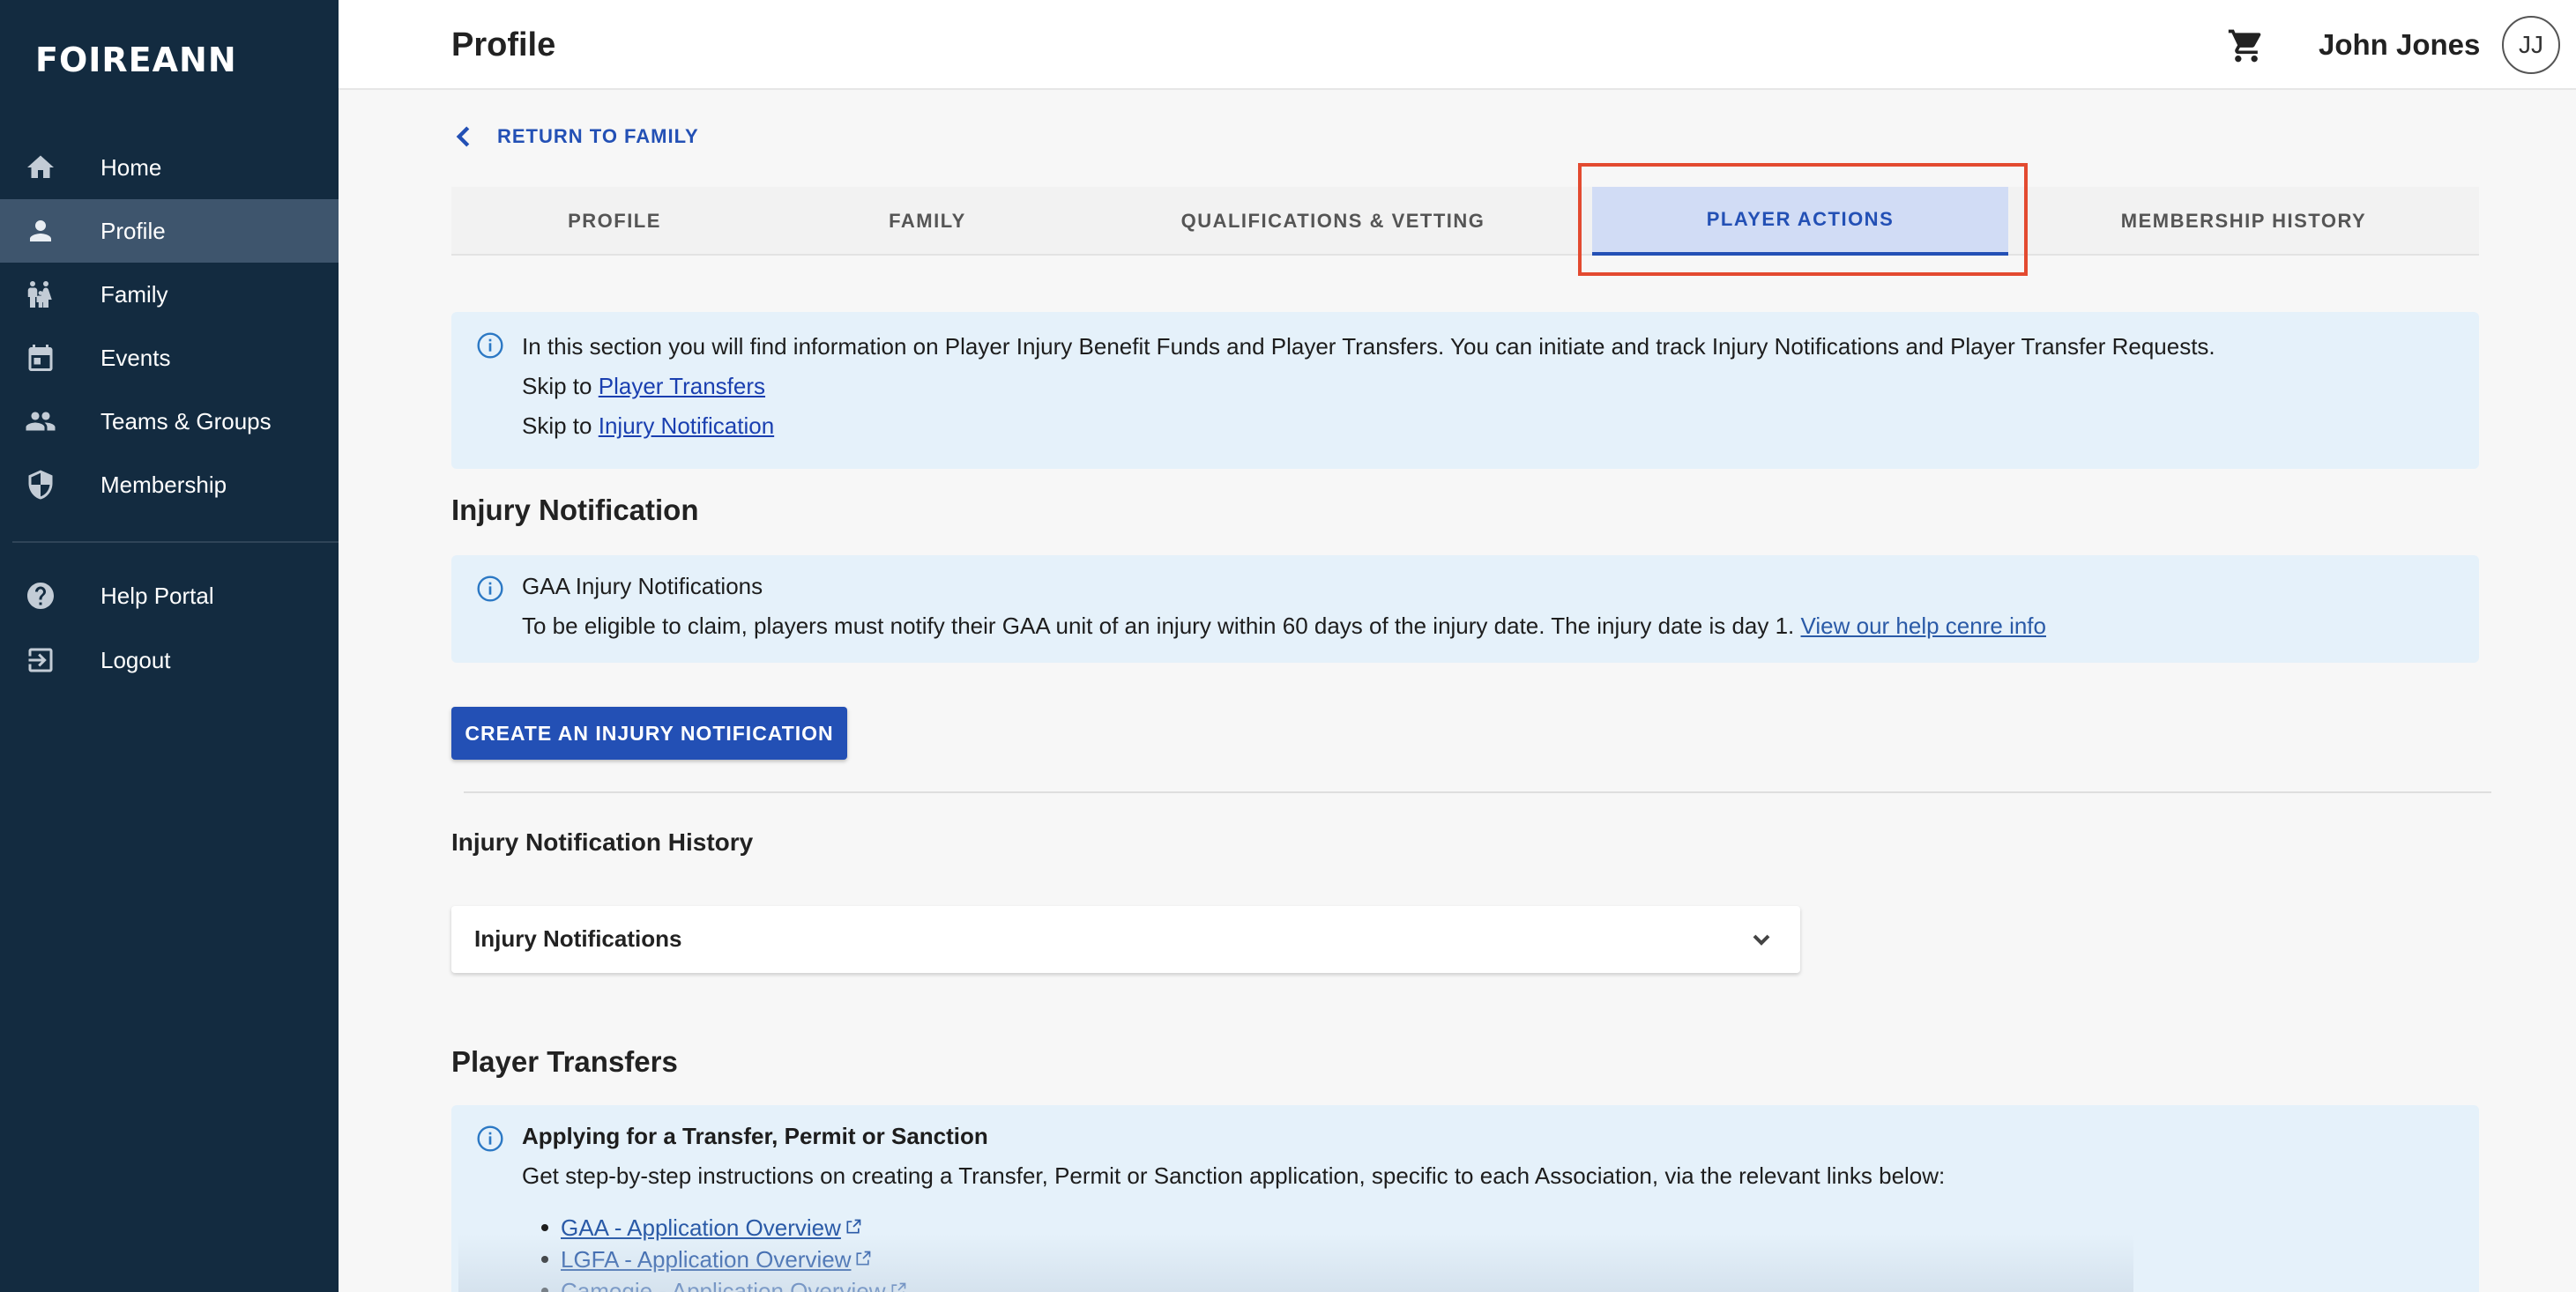 This screenshot has width=2576, height=1292. What do you see at coordinates (170, 231) in the screenshot?
I see `sidebar-item-profile: Profile` at bounding box center [170, 231].